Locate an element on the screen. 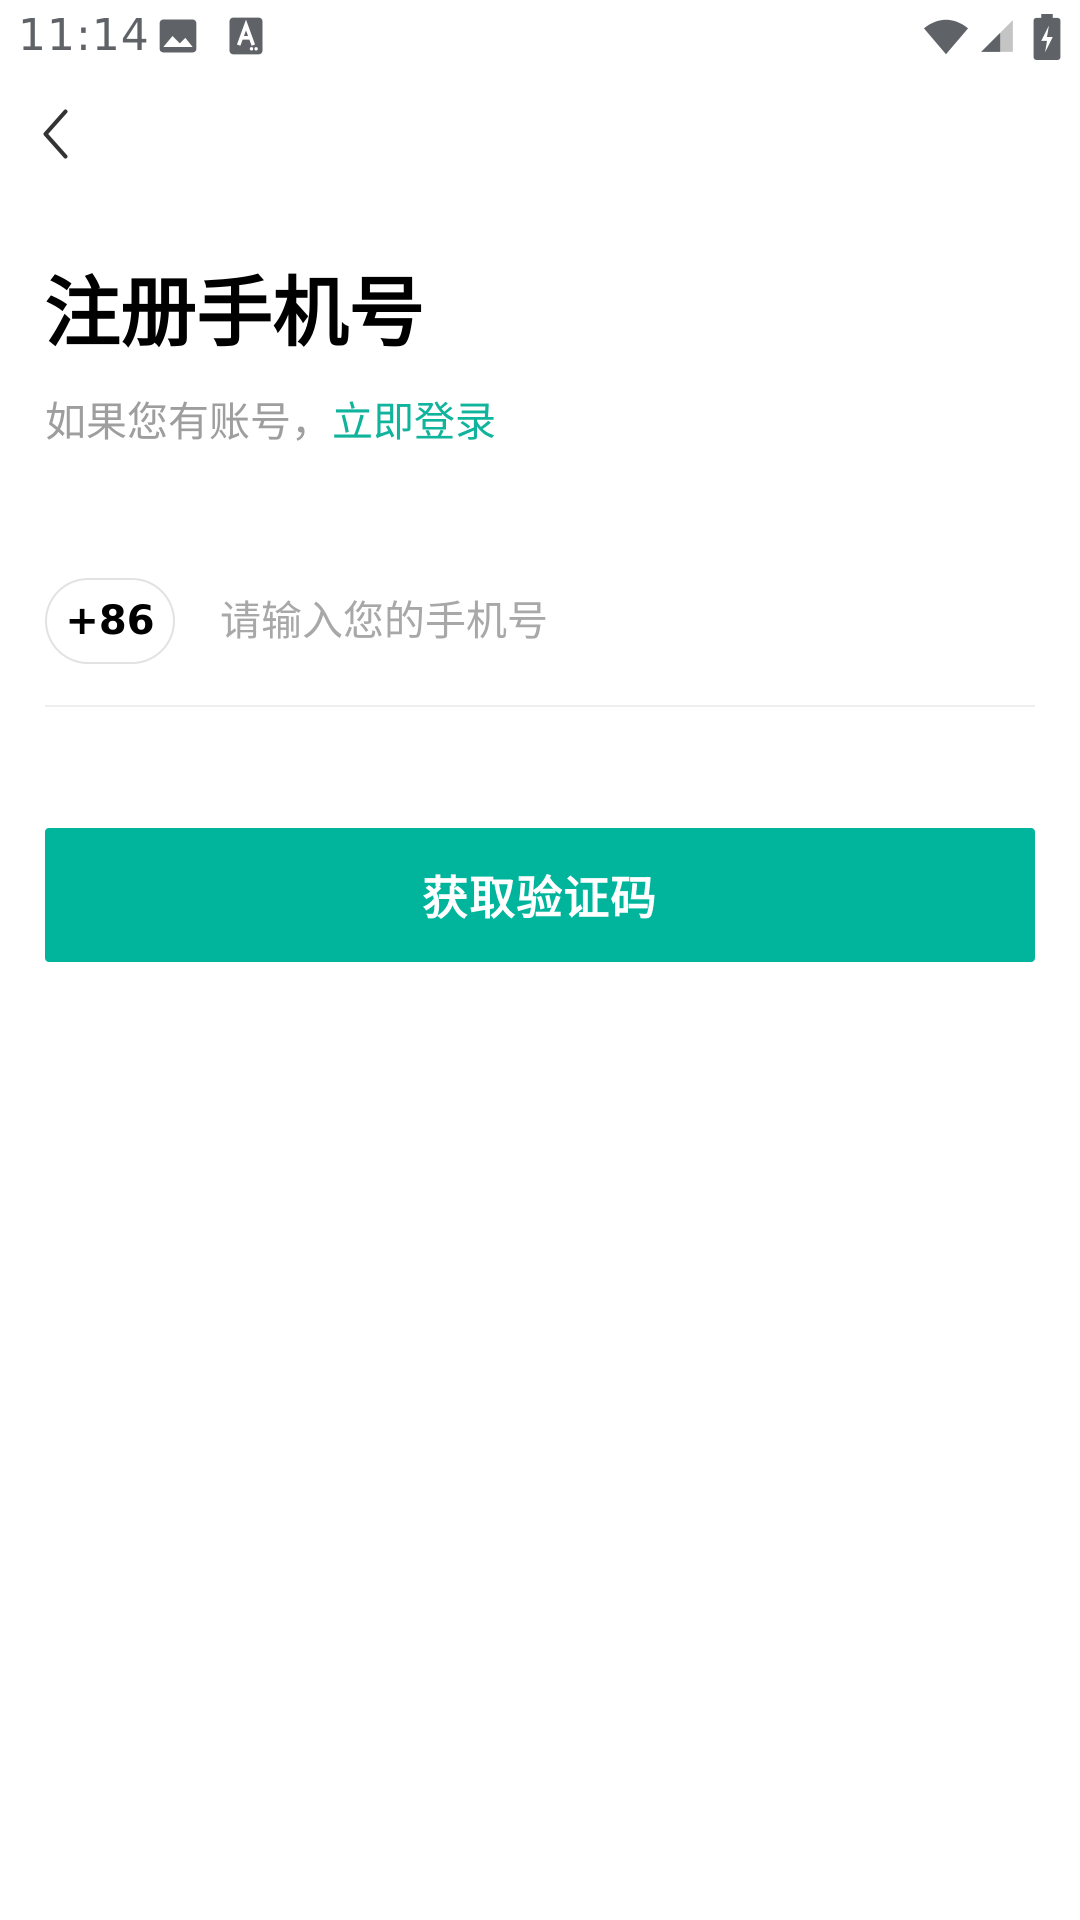 This screenshot has height=1920, width=1080. subtitle: 如果您有账号，立即登录 is located at coordinates (270, 422).